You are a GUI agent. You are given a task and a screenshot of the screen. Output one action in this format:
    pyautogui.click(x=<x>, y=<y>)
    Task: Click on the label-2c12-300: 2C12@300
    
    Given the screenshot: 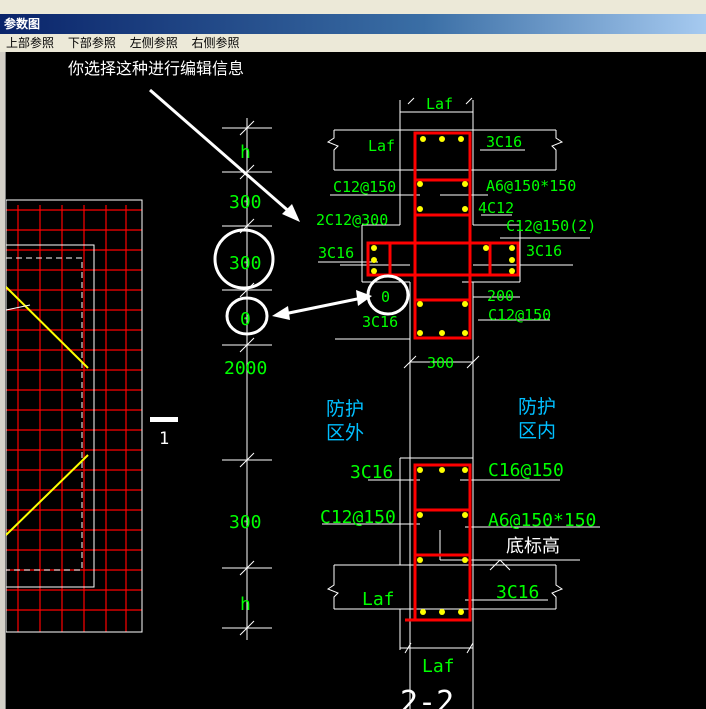 What is the action you would take?
    pyautogui.click(x=352, y=220)
    